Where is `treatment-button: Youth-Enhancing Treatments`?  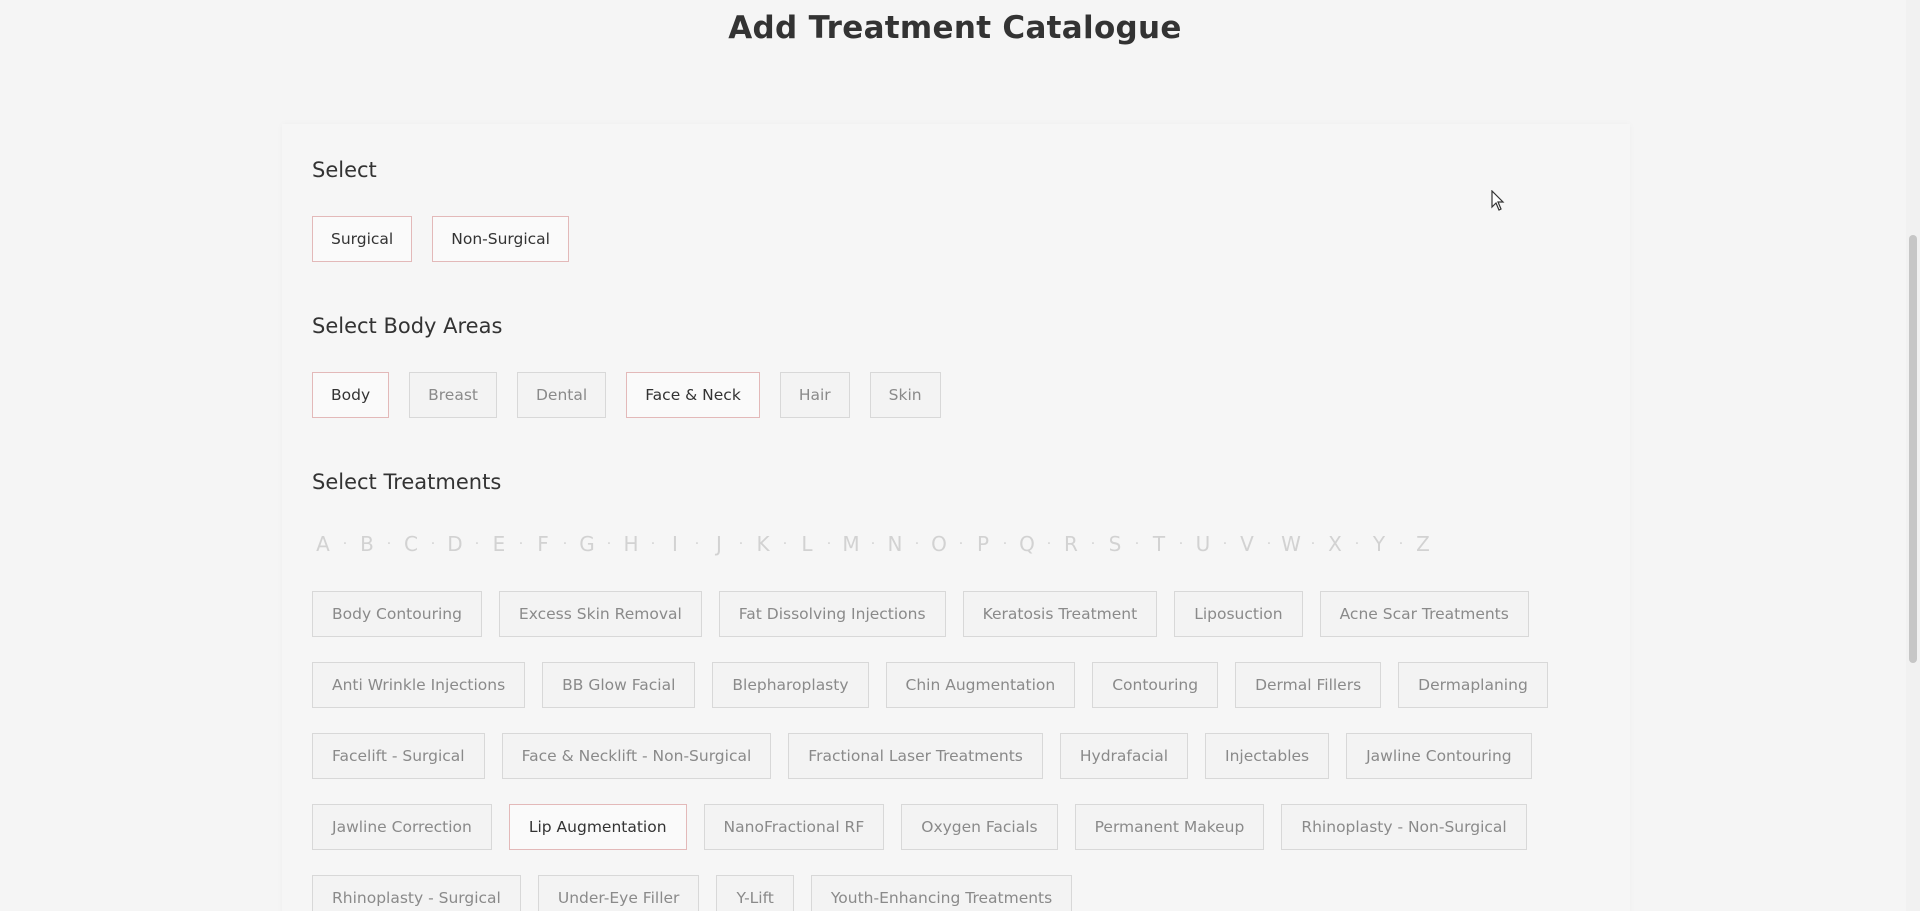
treatment-button: Youth-Enhancing Treatments is located at coordinates (941, 893).